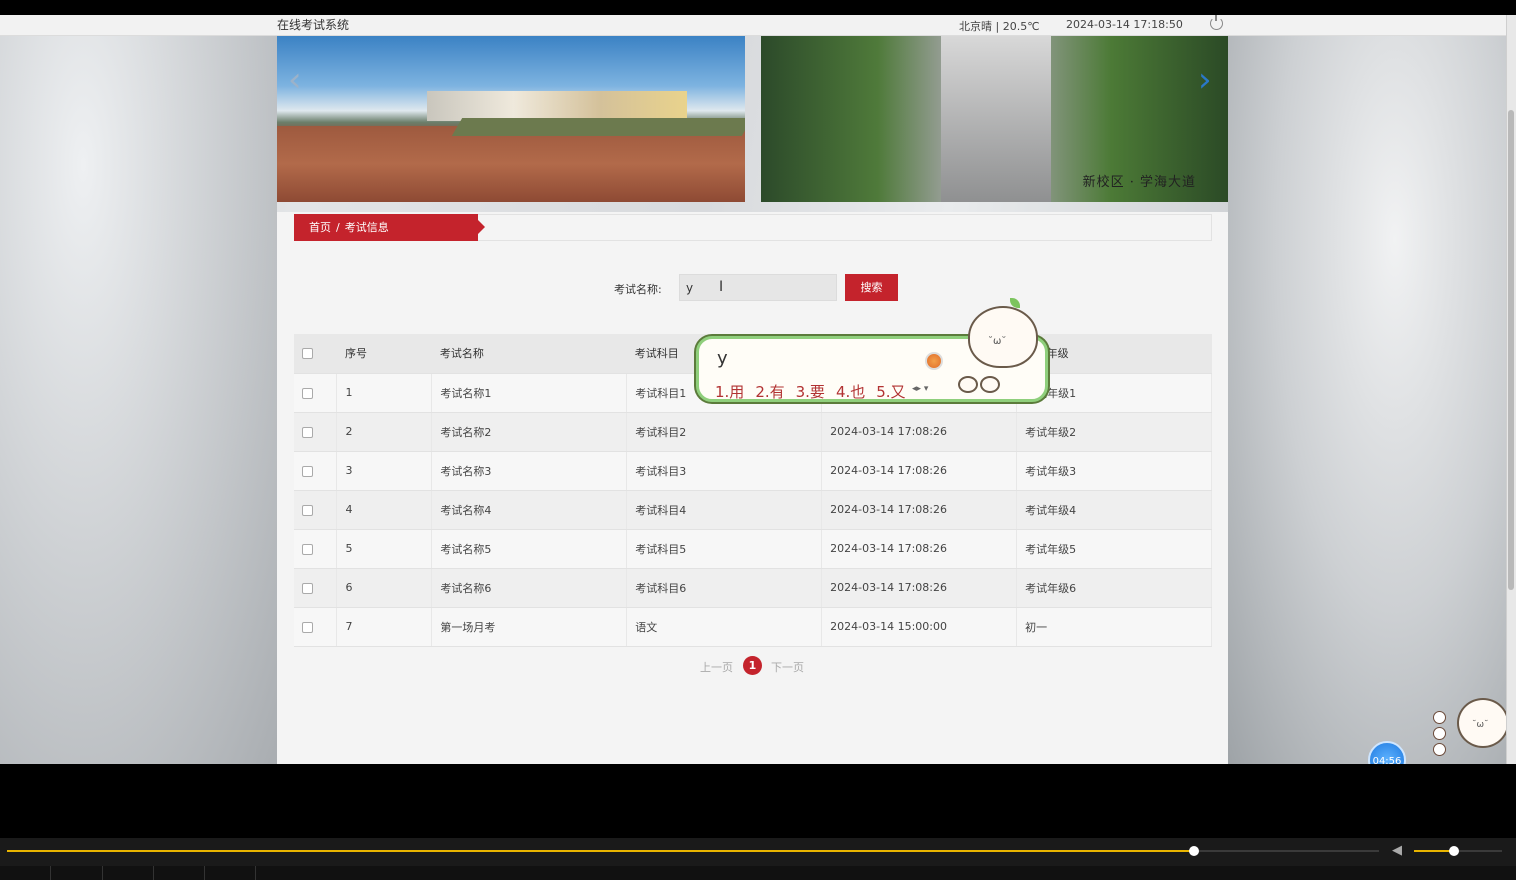 The height and width of the screenshot is (880, 1516). I want to click on exam-grade: 考试年级4, so click(1114, 510).